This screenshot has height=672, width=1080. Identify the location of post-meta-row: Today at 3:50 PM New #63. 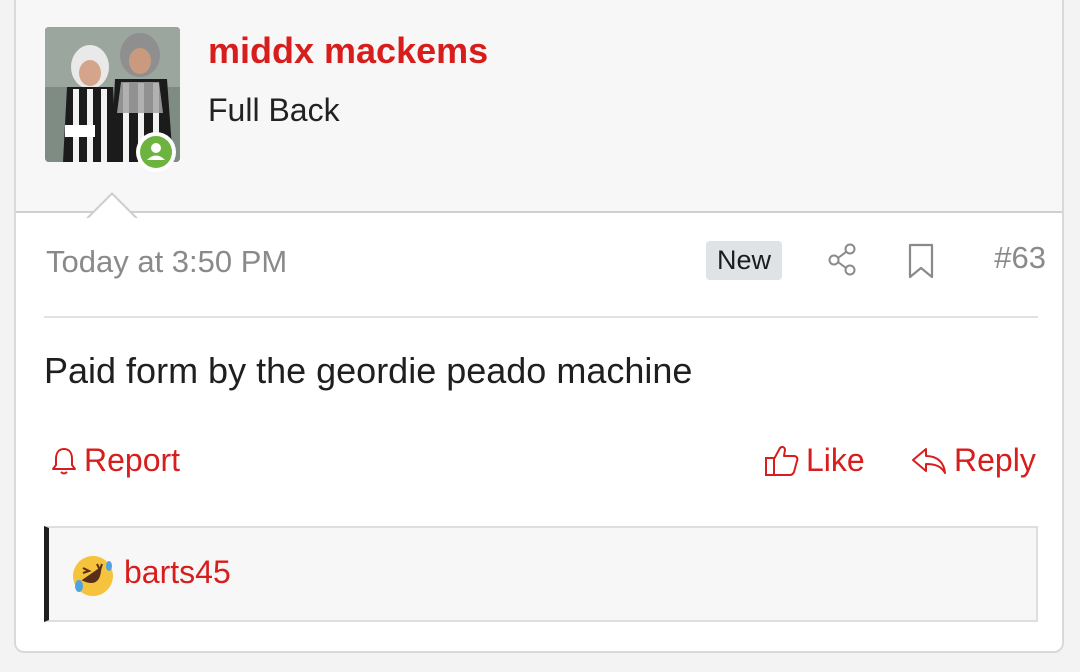
(546, 263).